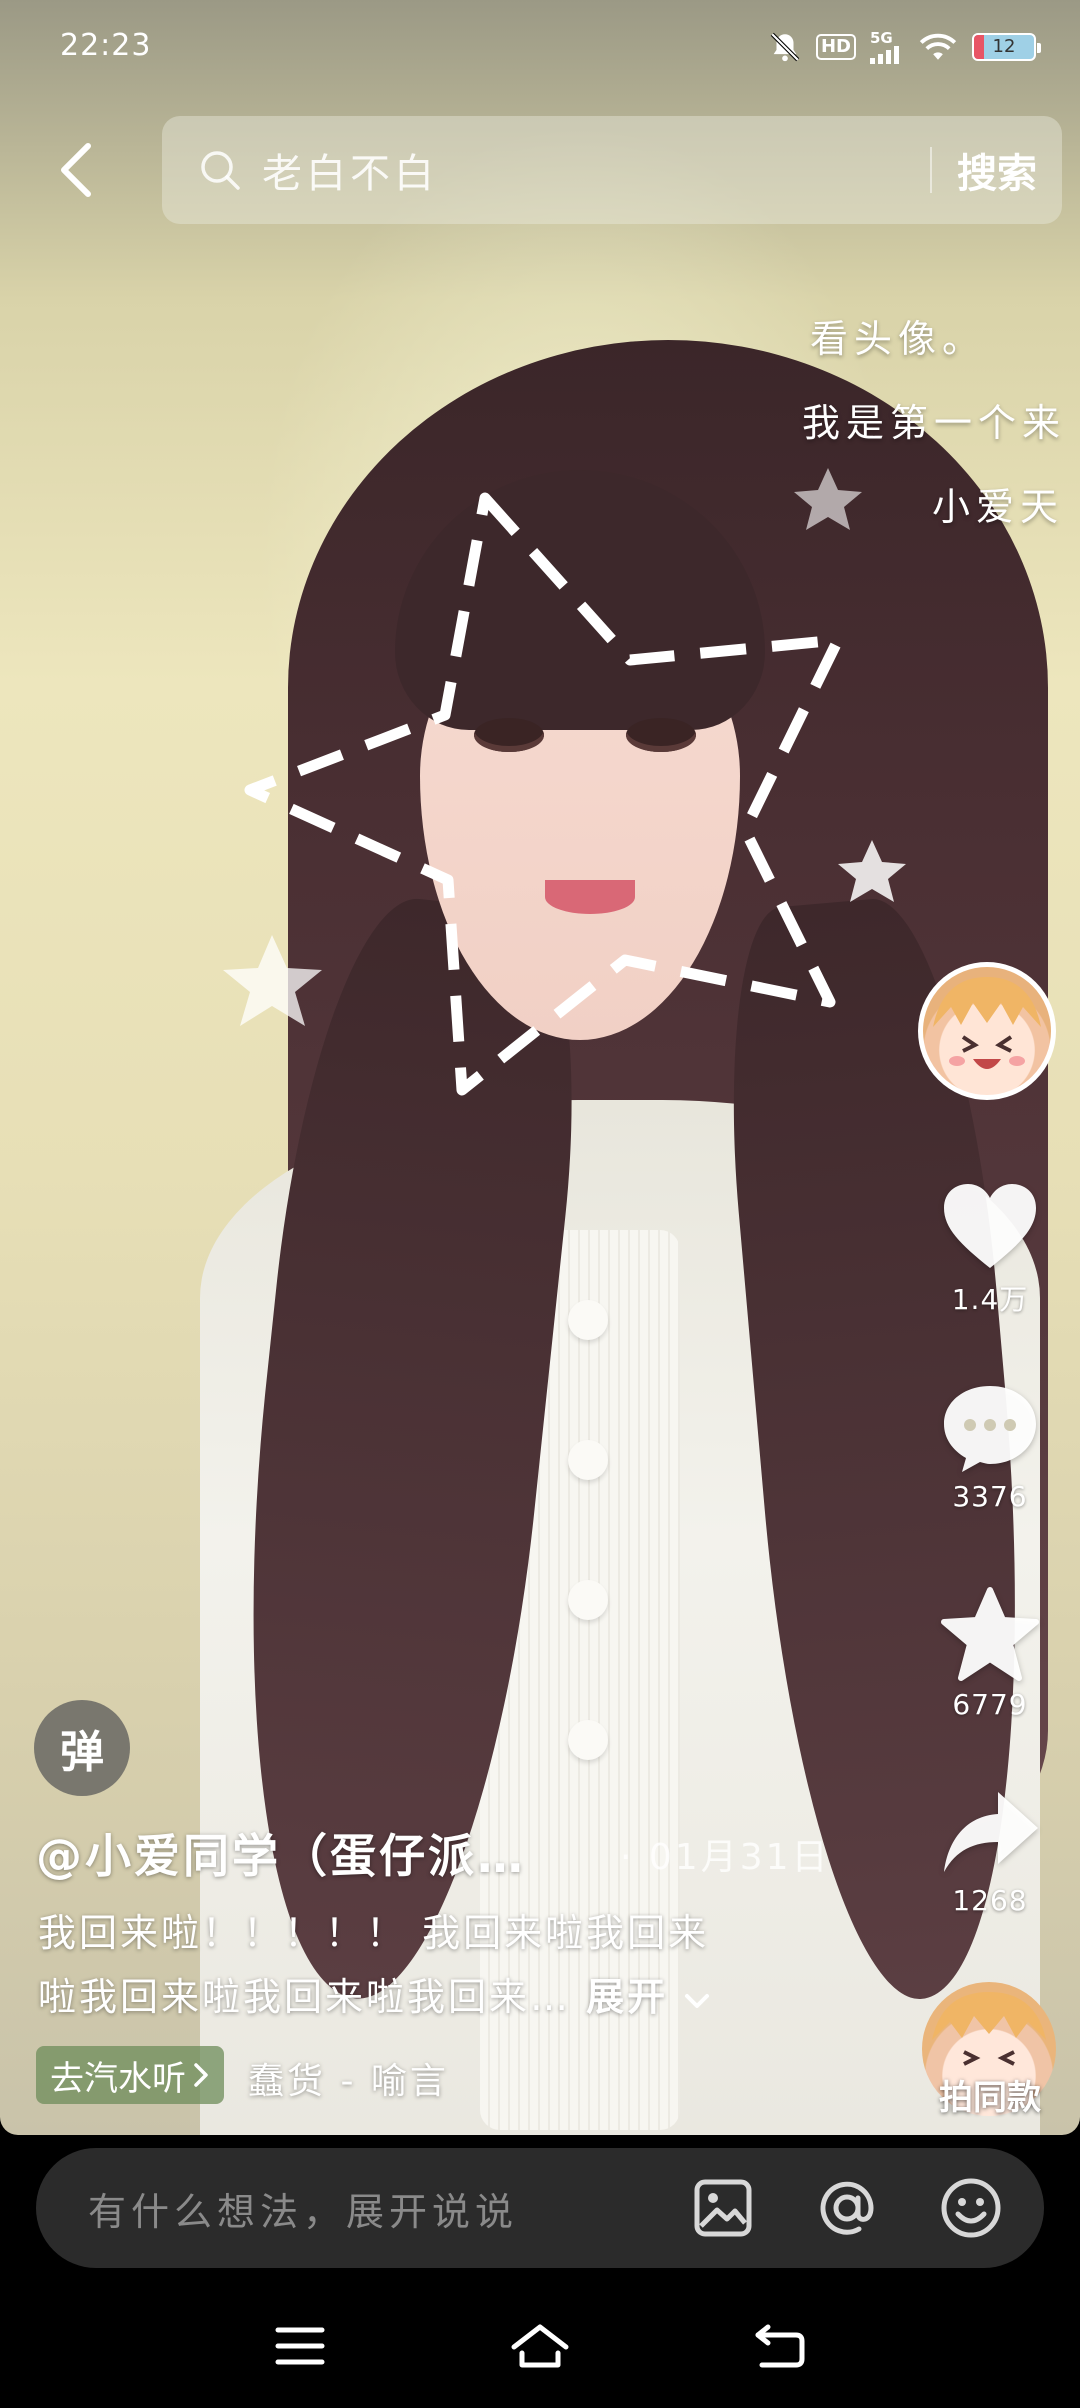 This screenshot has width=1080, height=2408. I want to click on share-button: 1268, so click(990, 1852).